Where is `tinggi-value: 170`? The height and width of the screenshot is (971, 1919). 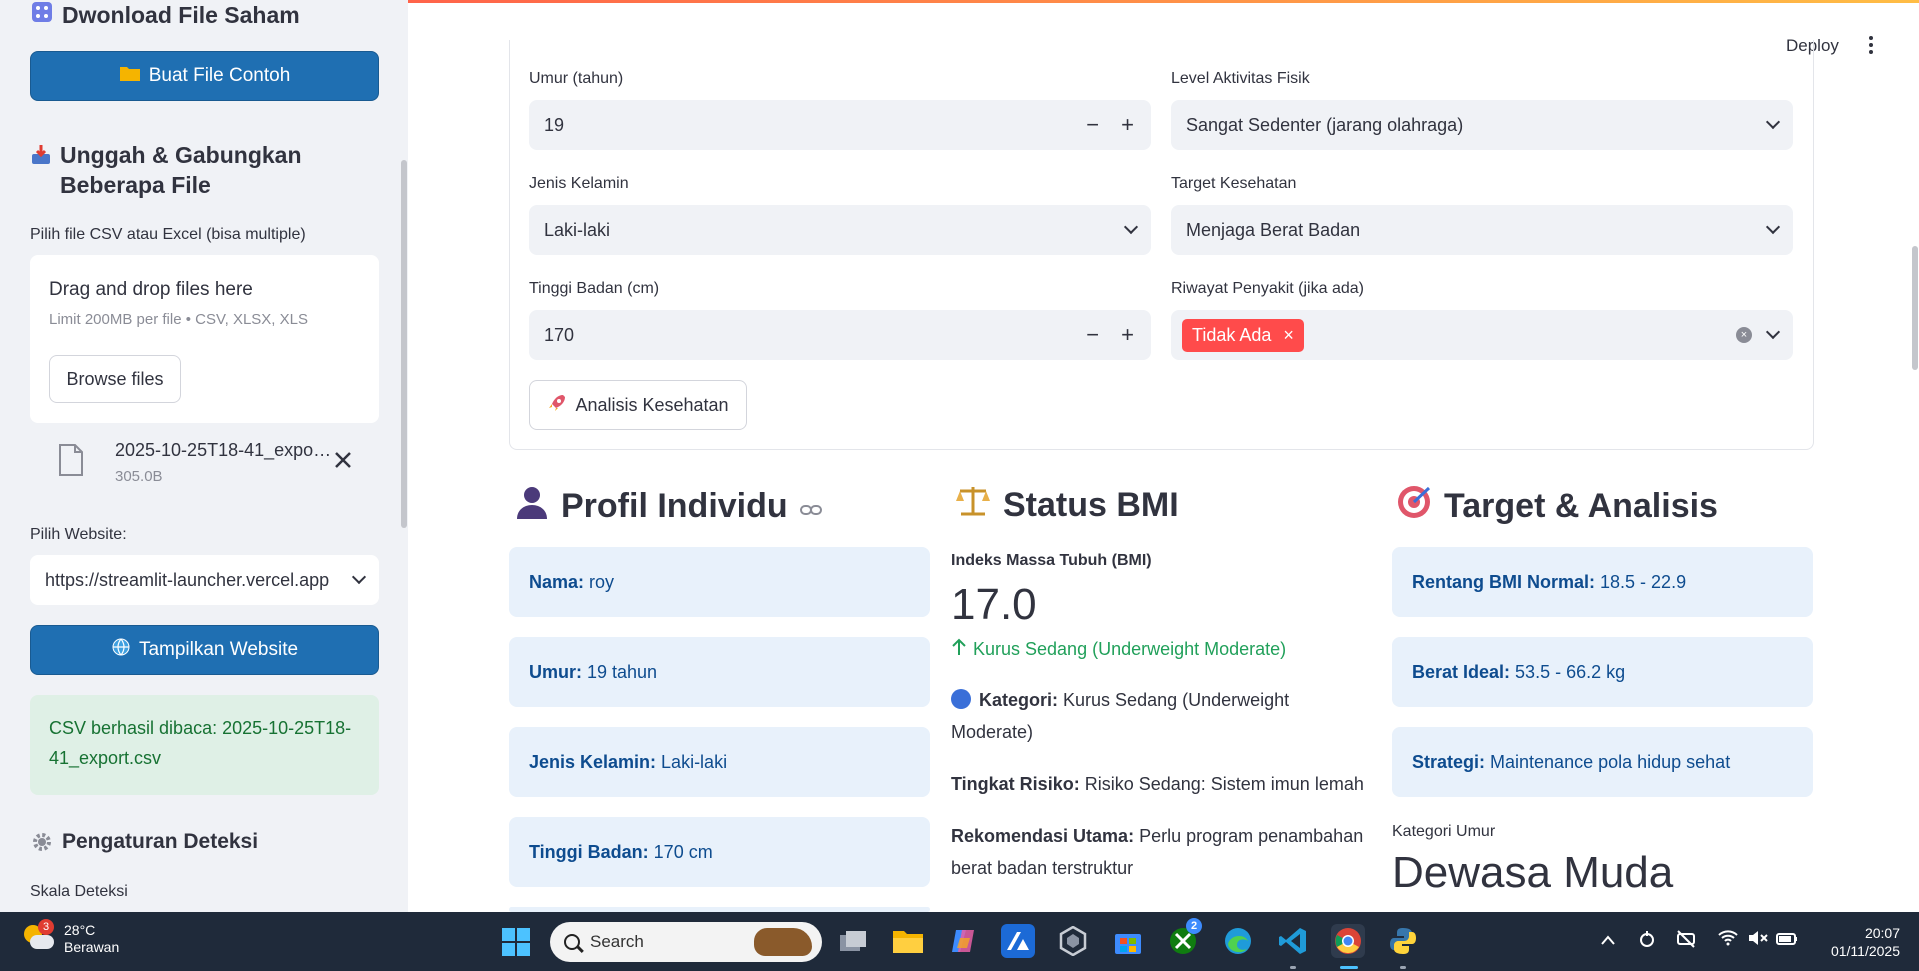 tinggi-value: 170 is located at coordinates (559, 334).